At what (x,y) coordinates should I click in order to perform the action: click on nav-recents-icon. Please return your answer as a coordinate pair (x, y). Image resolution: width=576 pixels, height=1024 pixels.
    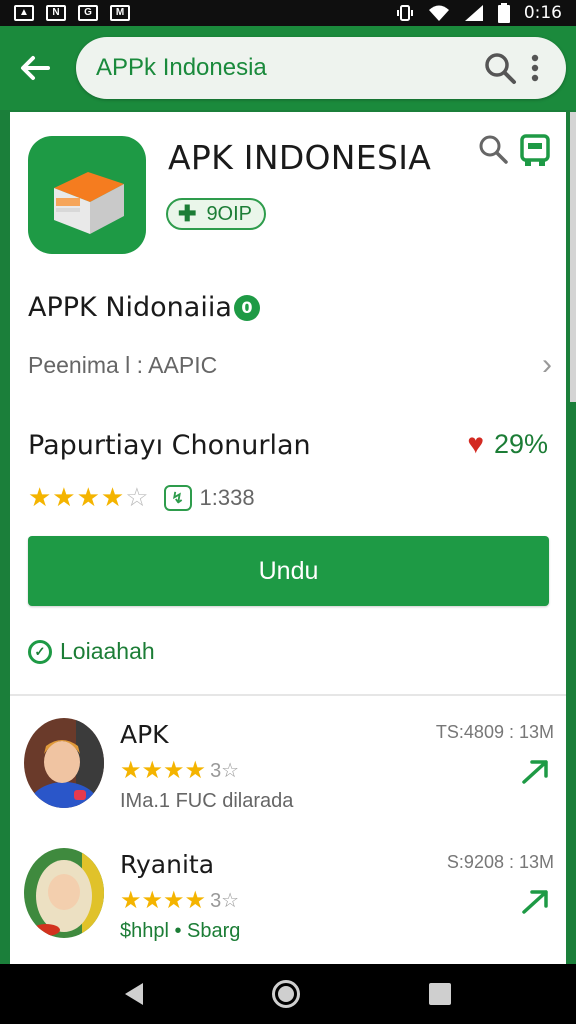
    Looking at the image, I should click on (440, 994).